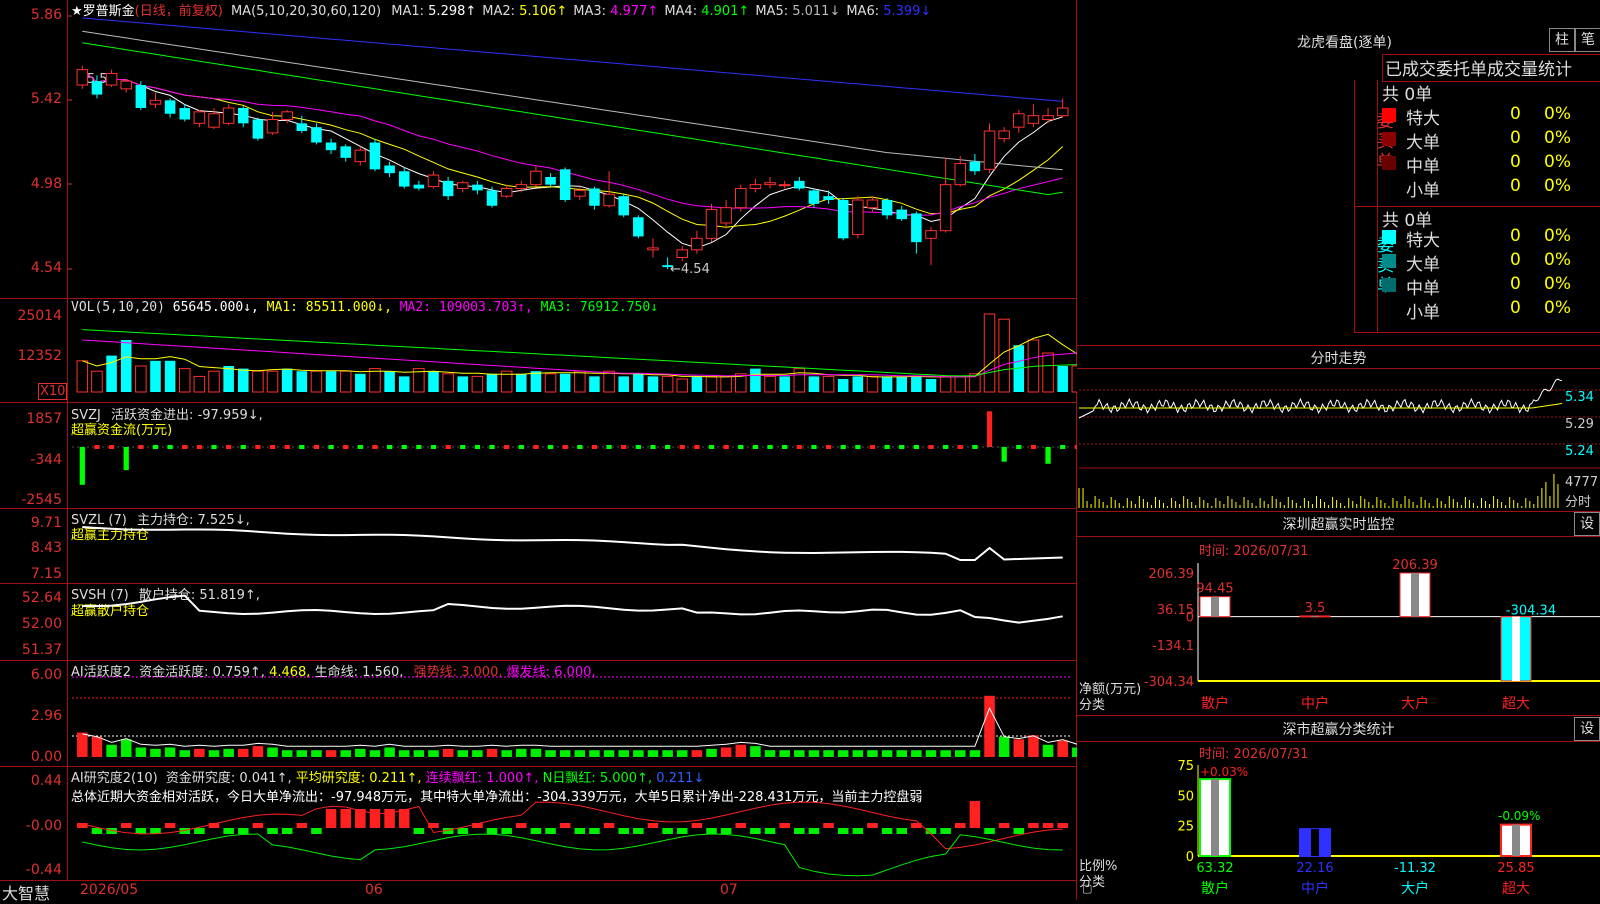 The height and width of the screenshot is (904, 1600). What do you see at coordinates (1587, 524) in the screenshot?
I see `sz-monitor-settings-button: 设` at bounding box center [1587, 524].